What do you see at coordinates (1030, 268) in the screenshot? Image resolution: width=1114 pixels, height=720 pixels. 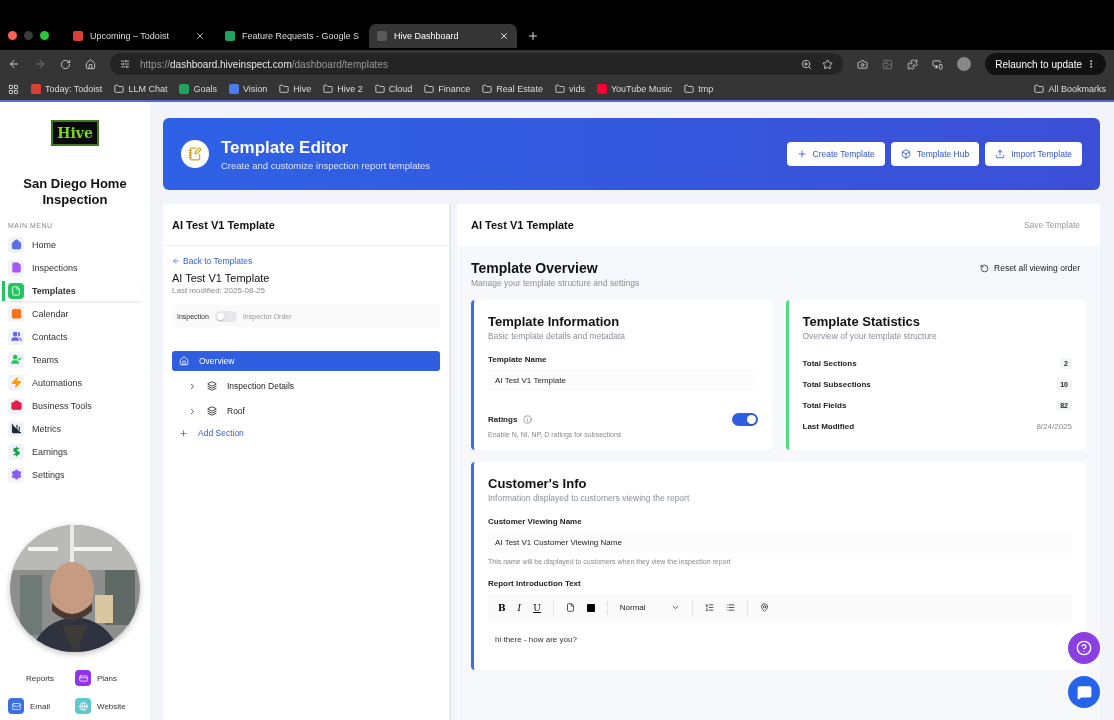 I see `reset-button: Reset all viewing order` at bounding box center [1030, 268].